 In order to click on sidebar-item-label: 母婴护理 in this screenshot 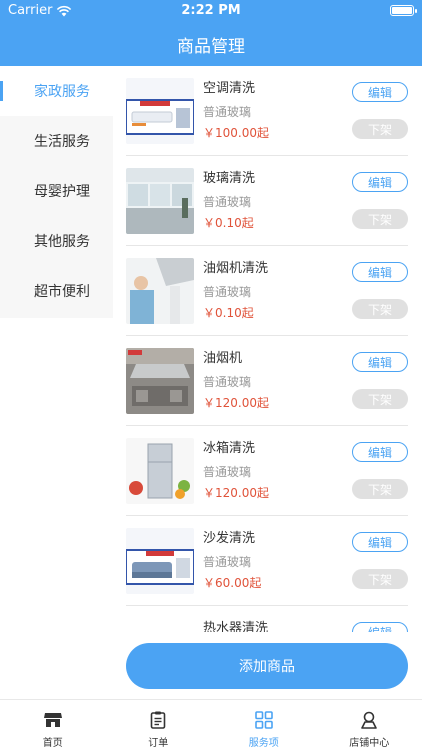, I will do `click(62, 192)`.